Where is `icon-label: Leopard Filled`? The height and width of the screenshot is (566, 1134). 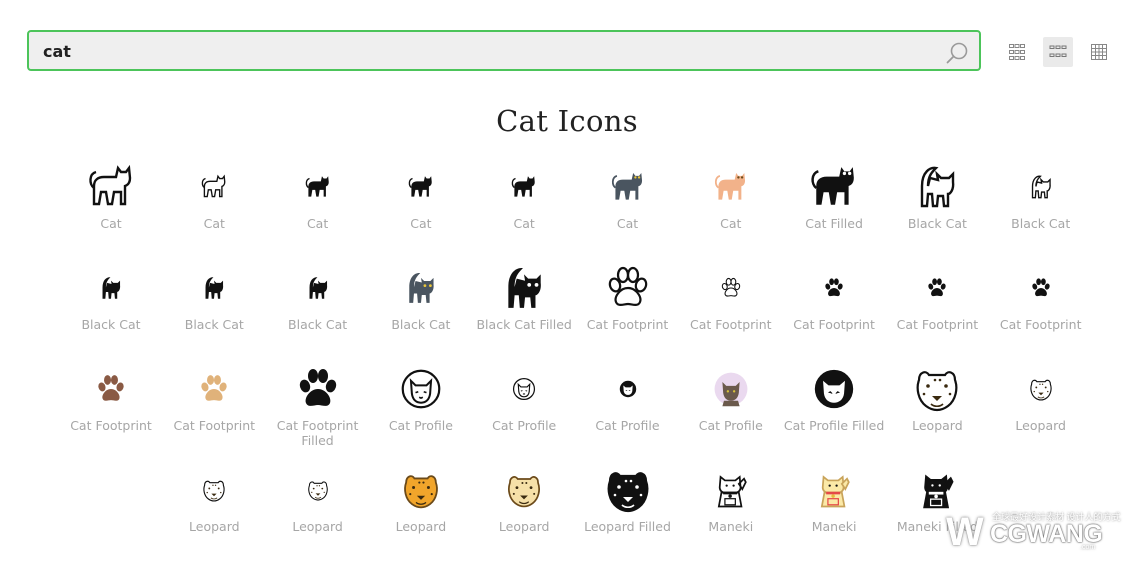
icon-label: Leopard Filled is located at coordinates (627, 526).